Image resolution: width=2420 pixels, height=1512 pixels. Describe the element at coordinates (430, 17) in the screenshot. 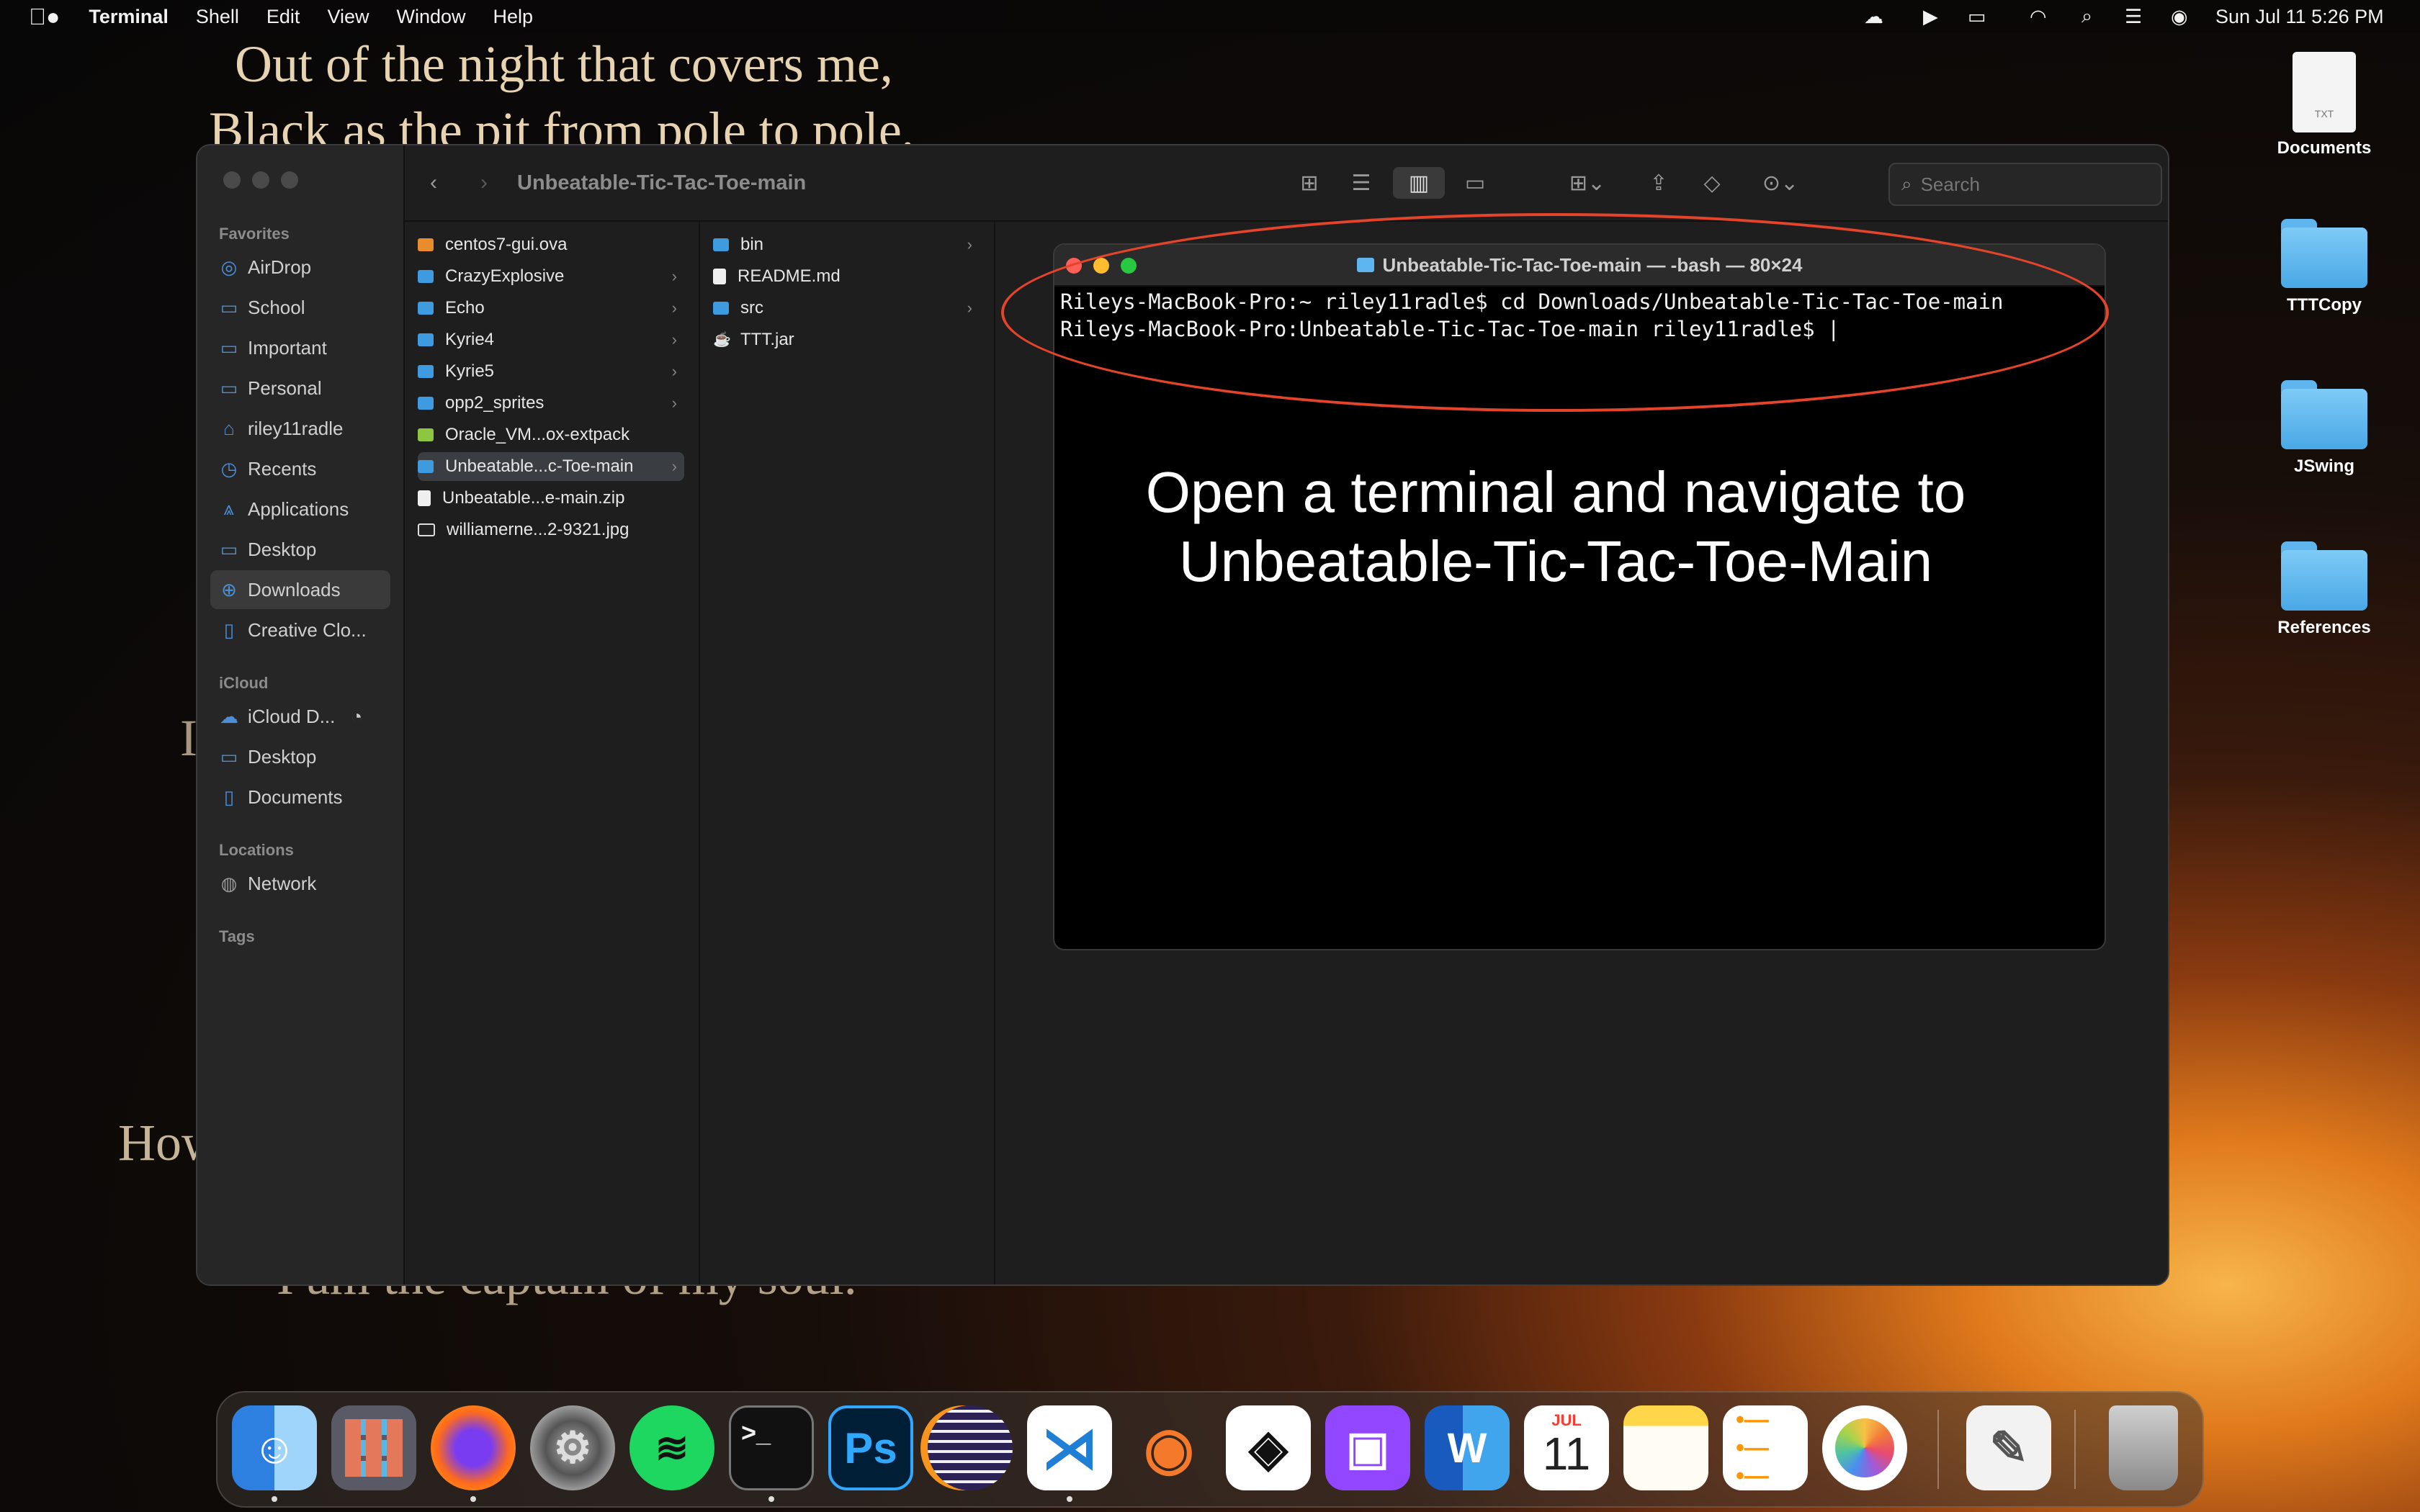

I see `menu-window: Window` at that location.